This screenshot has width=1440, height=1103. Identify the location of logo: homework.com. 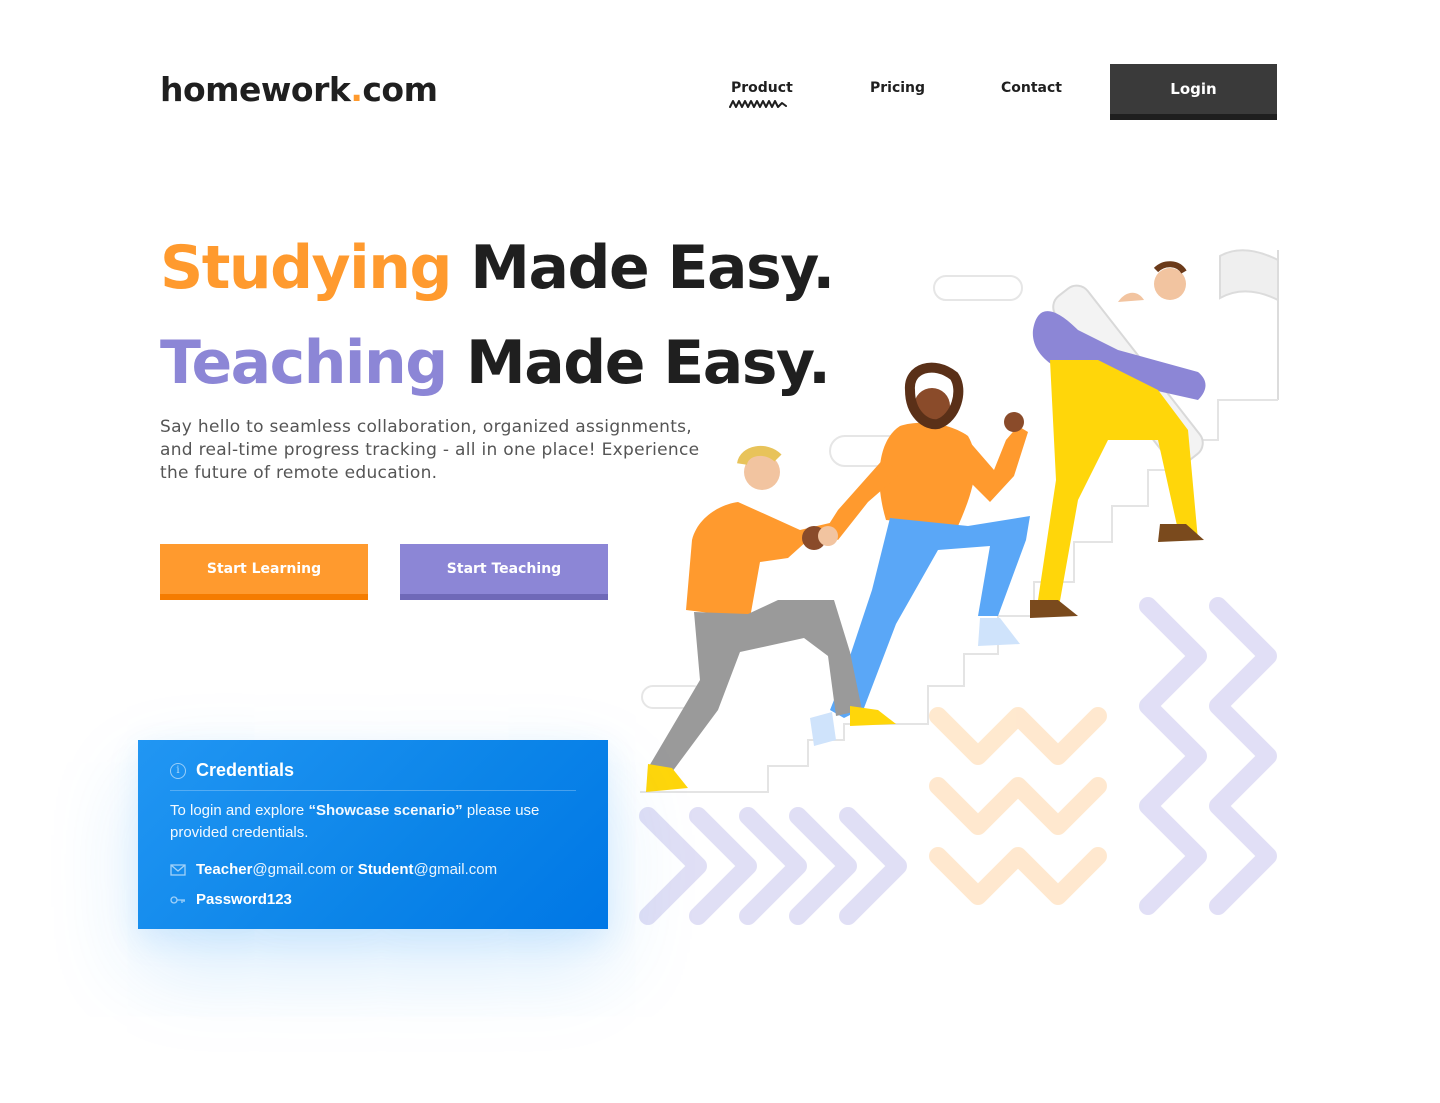
(299, 89).